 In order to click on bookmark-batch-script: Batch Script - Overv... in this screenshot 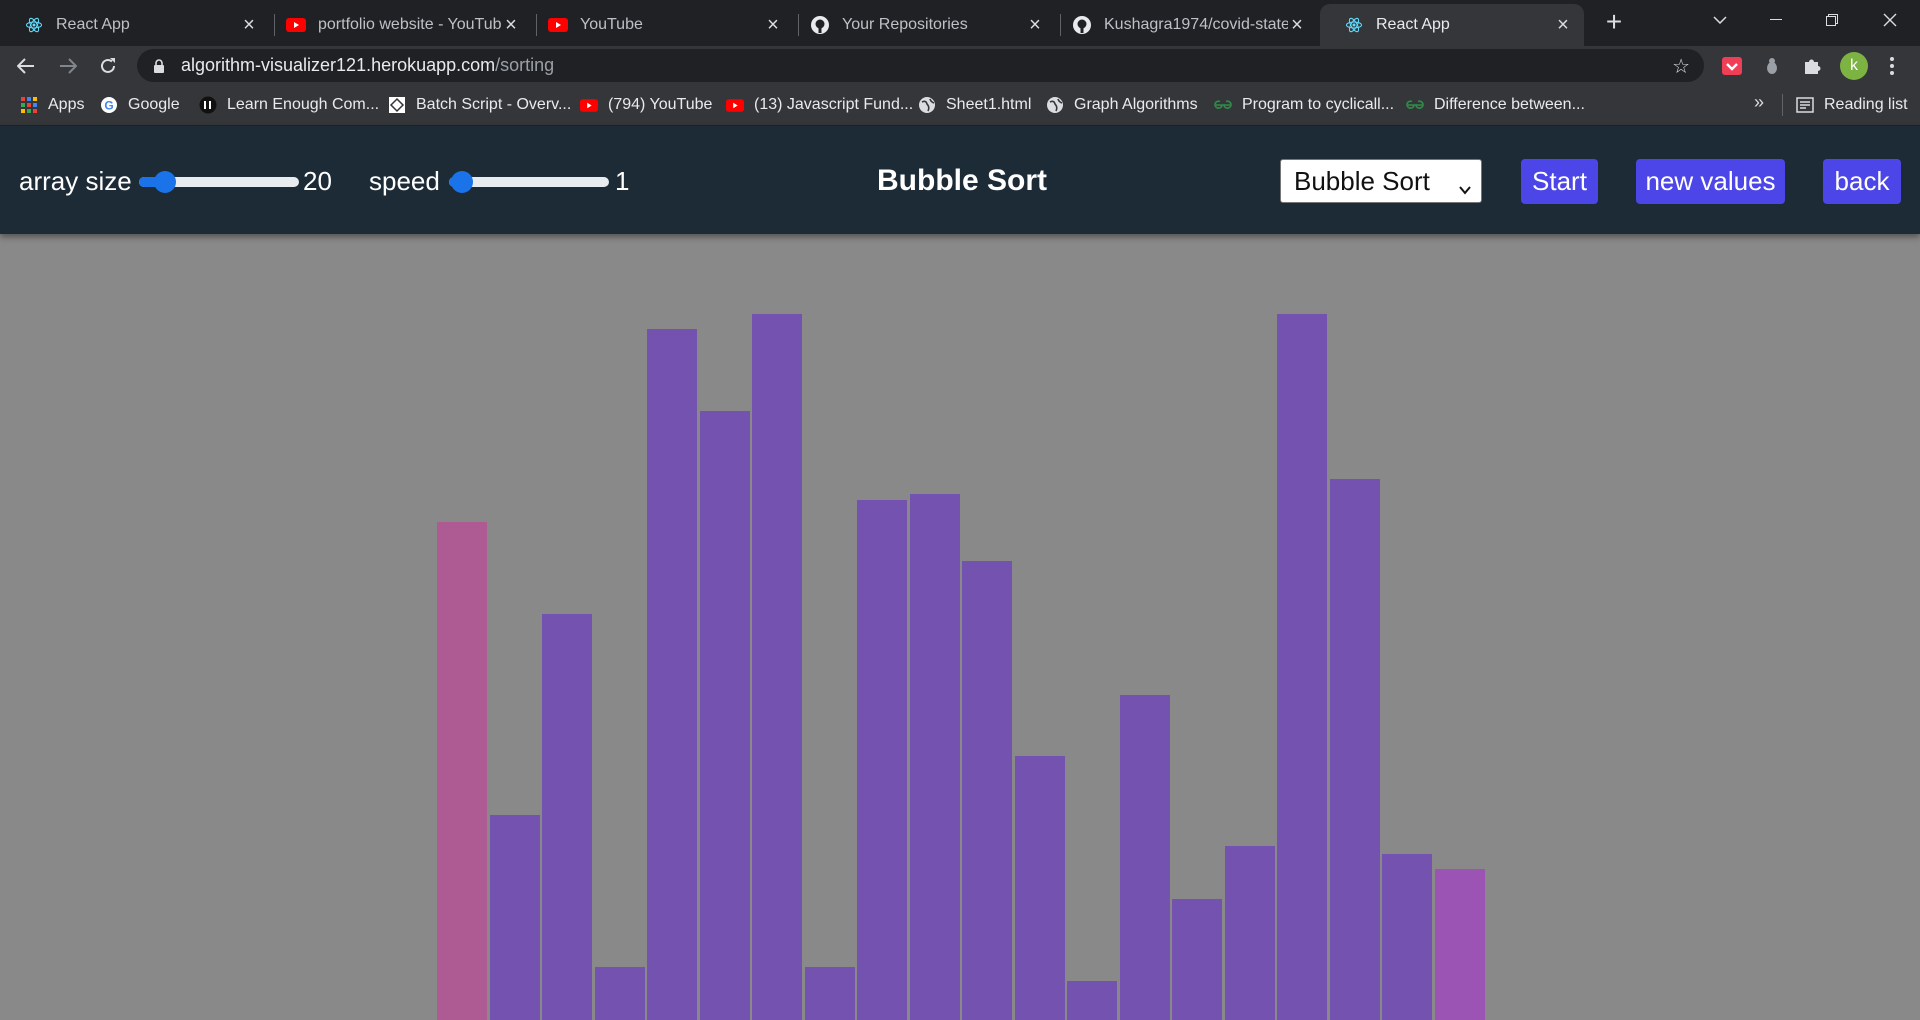, I will do `click(479, 105)`.